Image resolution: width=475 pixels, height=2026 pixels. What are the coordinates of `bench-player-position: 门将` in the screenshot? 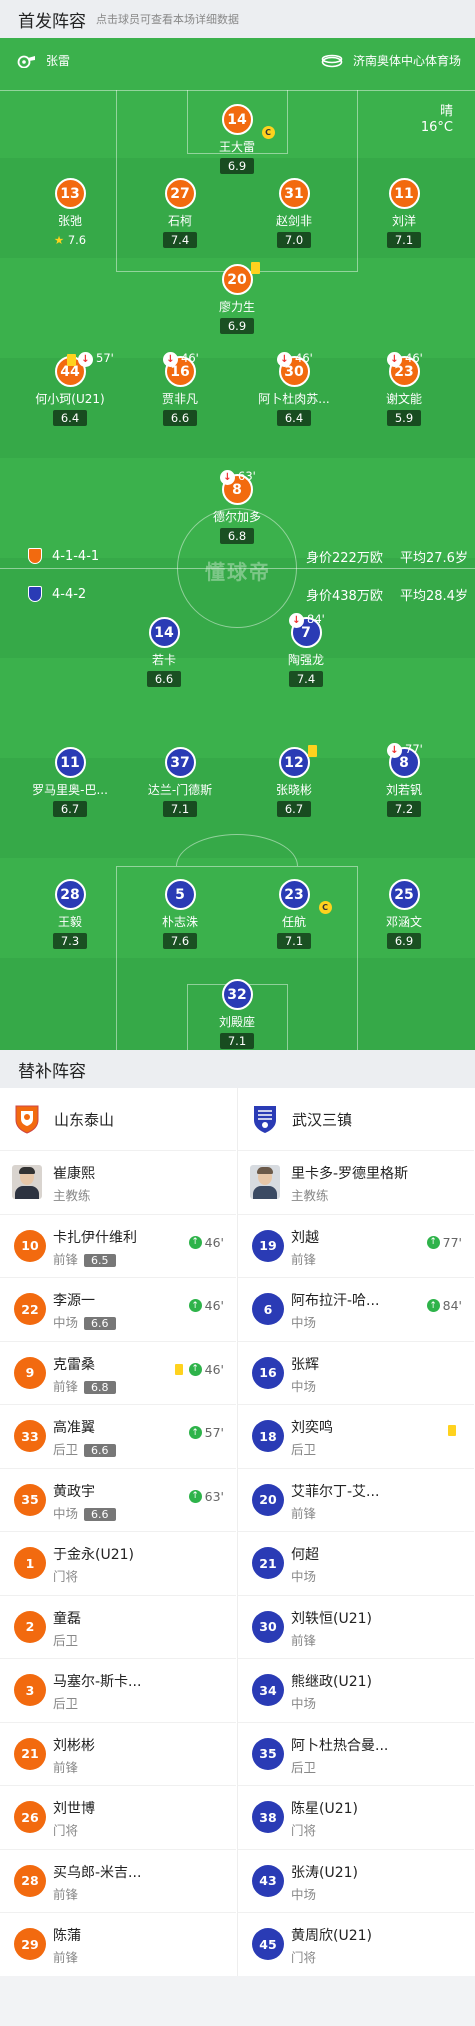 It's located at (303, 1956).